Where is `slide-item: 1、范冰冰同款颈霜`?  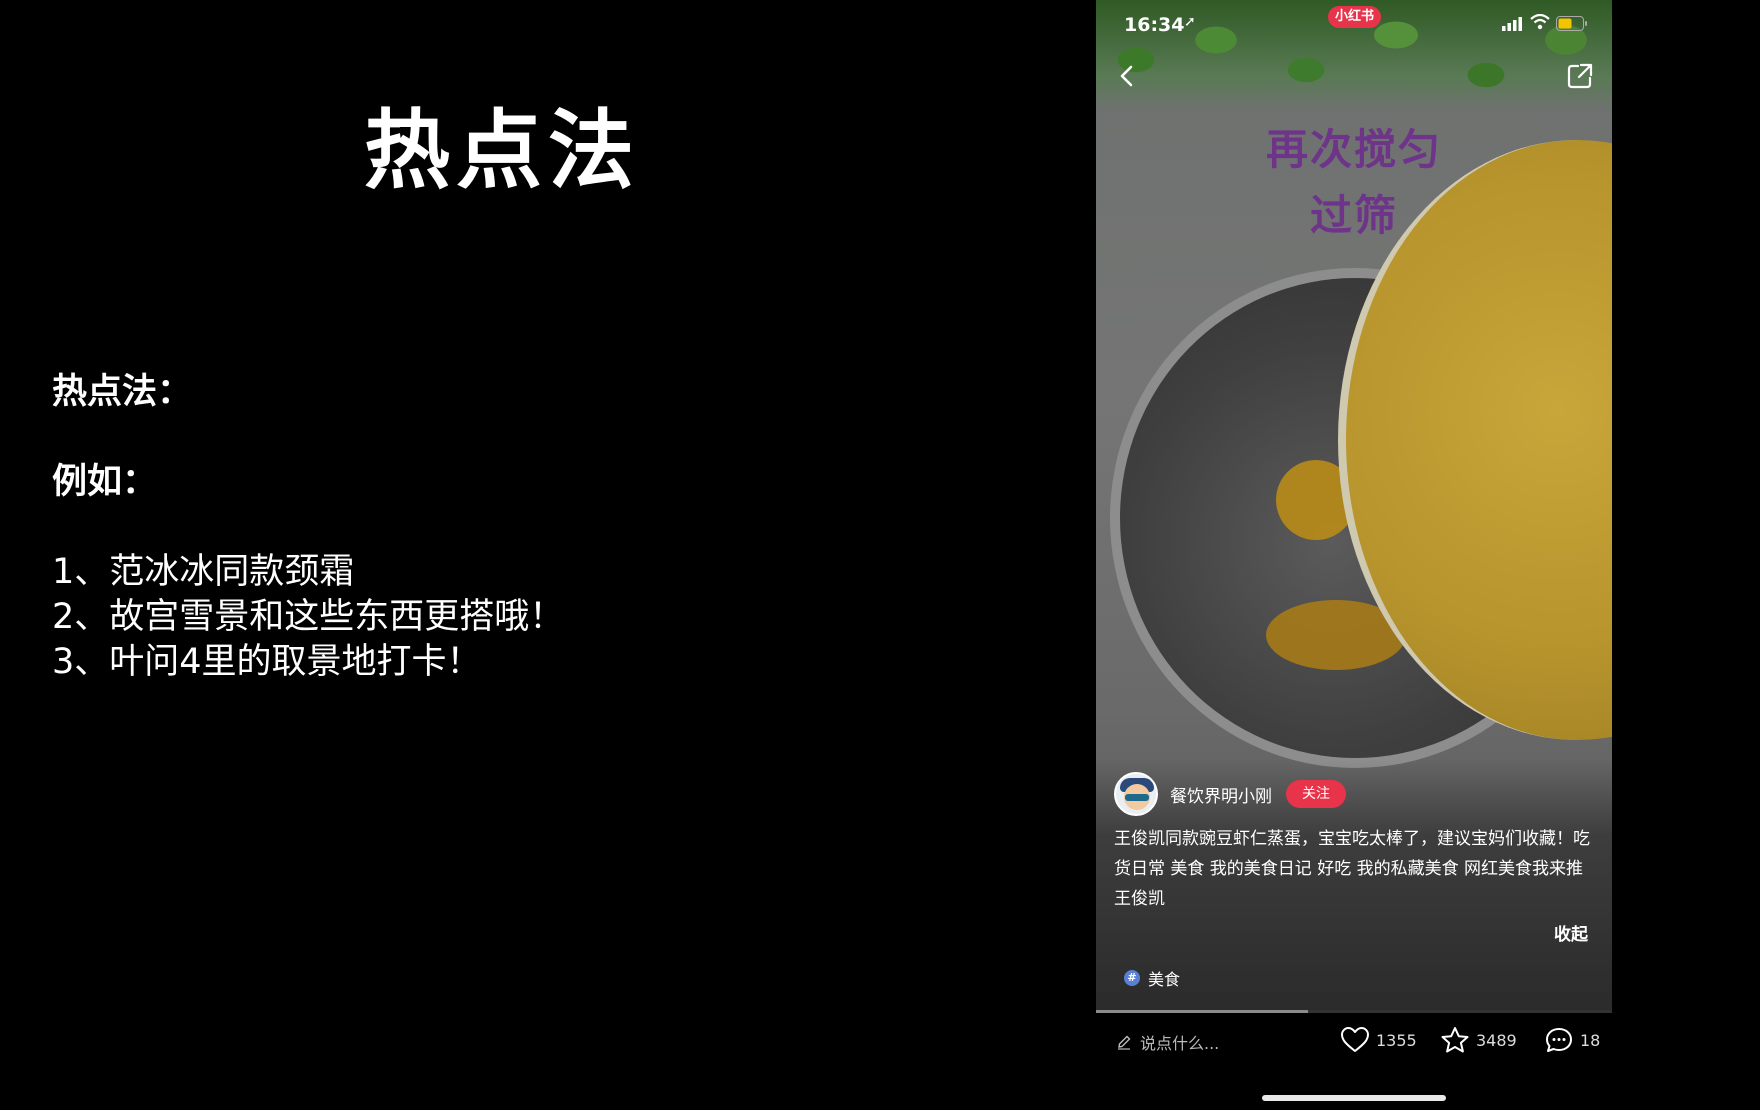 slide-item: 1、范冰冰同款颈霜 is located at coordinates (203, 572).